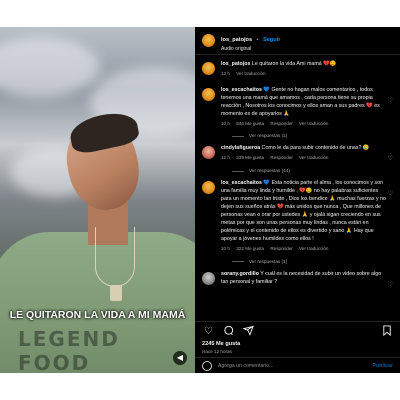  What do you see at coordinates (236, 40) in the screenshot?
I see `header-username: los_patojos` at bounding box center [236, 40].